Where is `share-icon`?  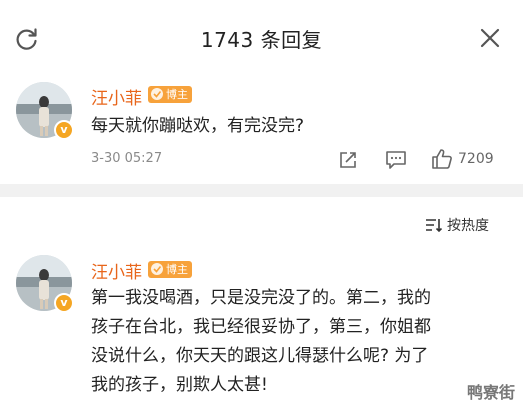
share-icon is located at coordinates (348, 162).